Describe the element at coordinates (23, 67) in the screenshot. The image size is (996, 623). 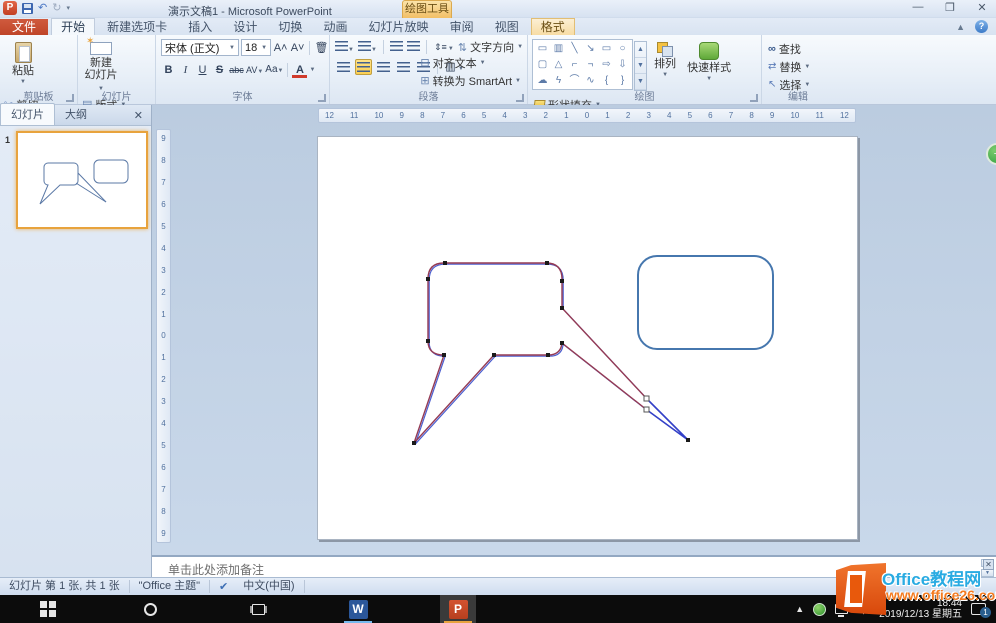
I see `paste-button: 粘贴 ▼` at that location.